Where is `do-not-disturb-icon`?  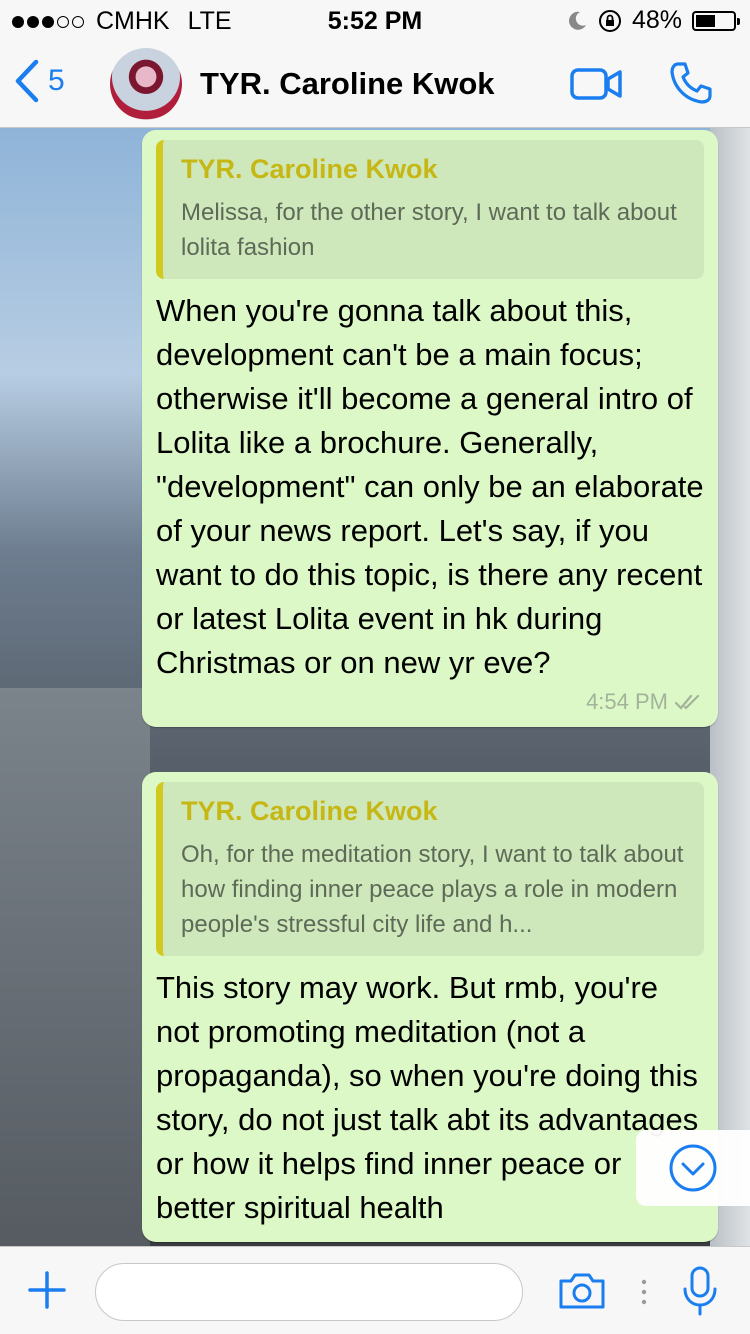
do-not-disturb-icon is located at coordinates (577, 20).